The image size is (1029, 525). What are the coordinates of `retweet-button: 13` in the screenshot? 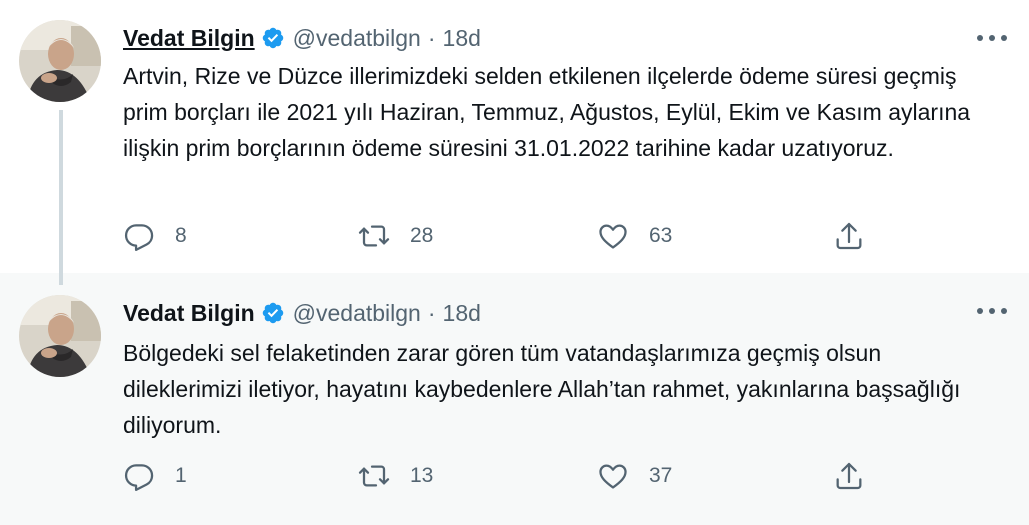 It's located at (395, 476).